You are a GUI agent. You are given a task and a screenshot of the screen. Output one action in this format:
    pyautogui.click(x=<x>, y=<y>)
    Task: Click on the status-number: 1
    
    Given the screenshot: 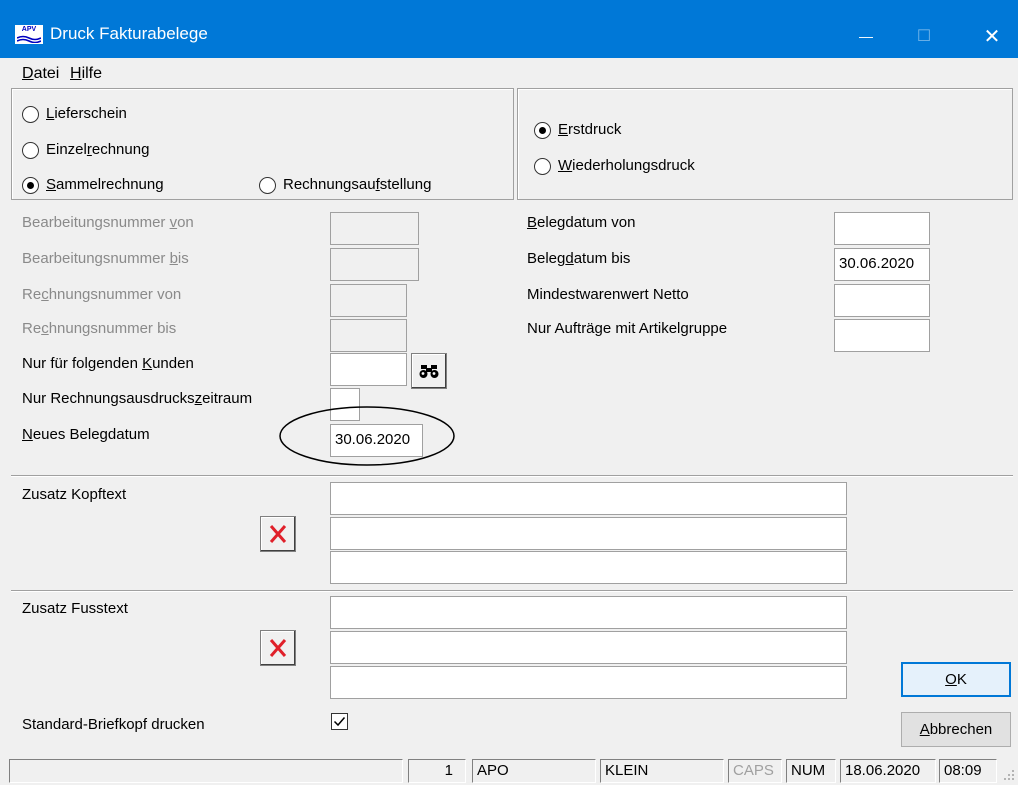 What is the action you would take?
    pyautogui.click(x=437, y=771)
    